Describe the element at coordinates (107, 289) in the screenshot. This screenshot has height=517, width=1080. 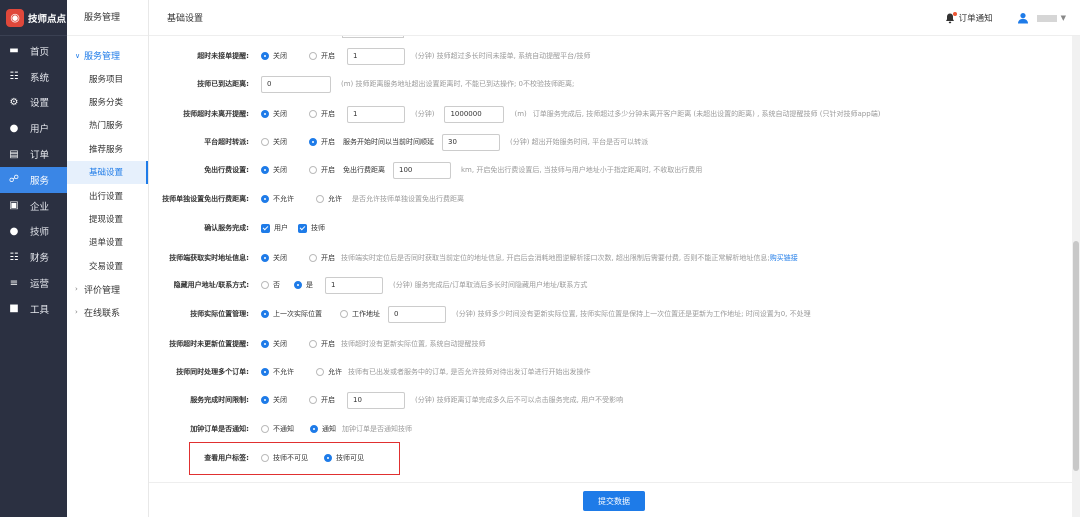
I see `submenu-group-reviews: › 评价管理` at that location.